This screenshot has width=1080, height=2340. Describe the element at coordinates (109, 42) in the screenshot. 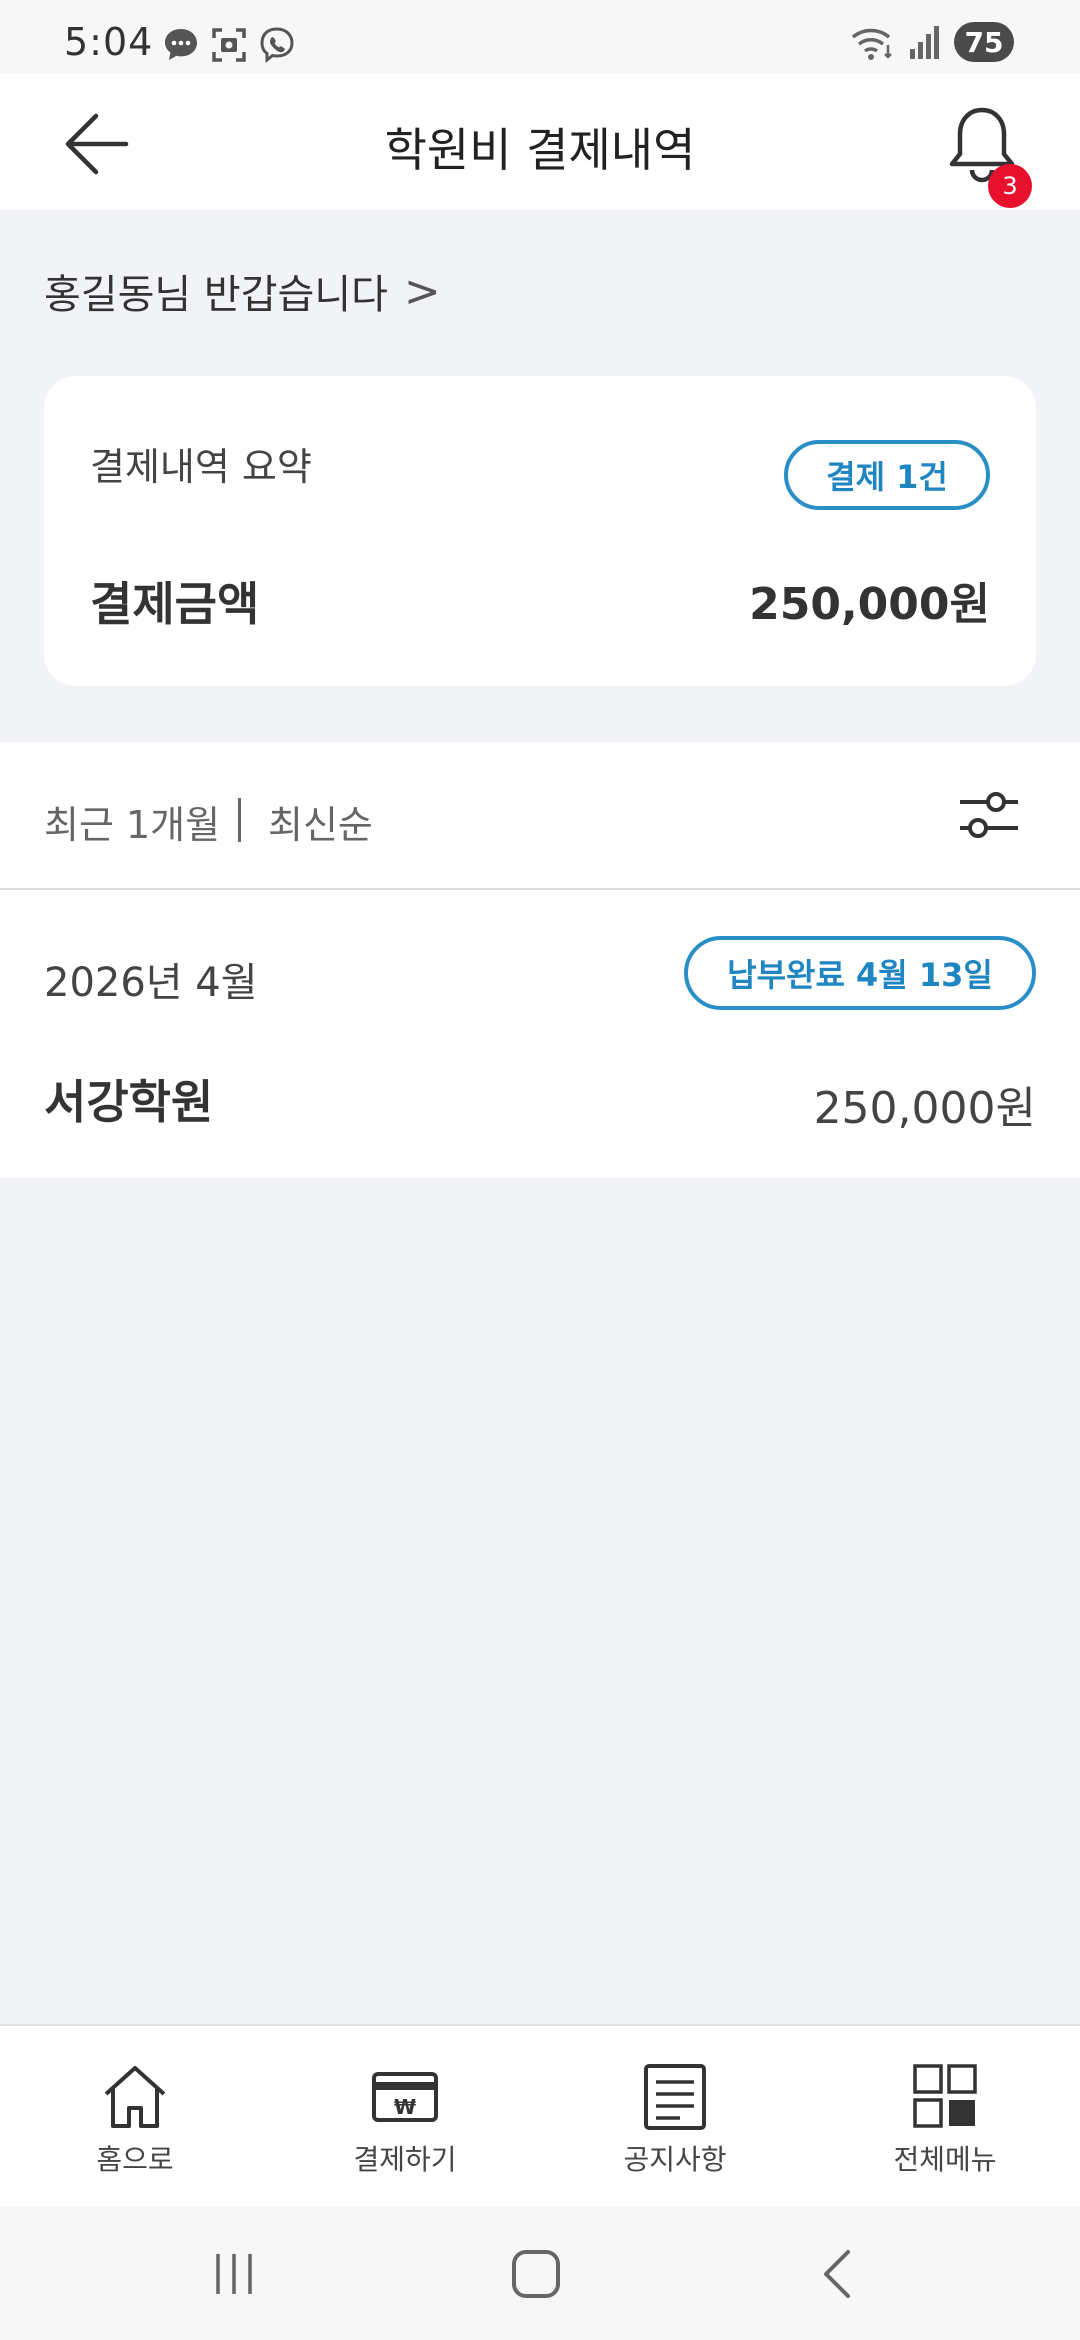

I see `status-time: 5:04` at that location.